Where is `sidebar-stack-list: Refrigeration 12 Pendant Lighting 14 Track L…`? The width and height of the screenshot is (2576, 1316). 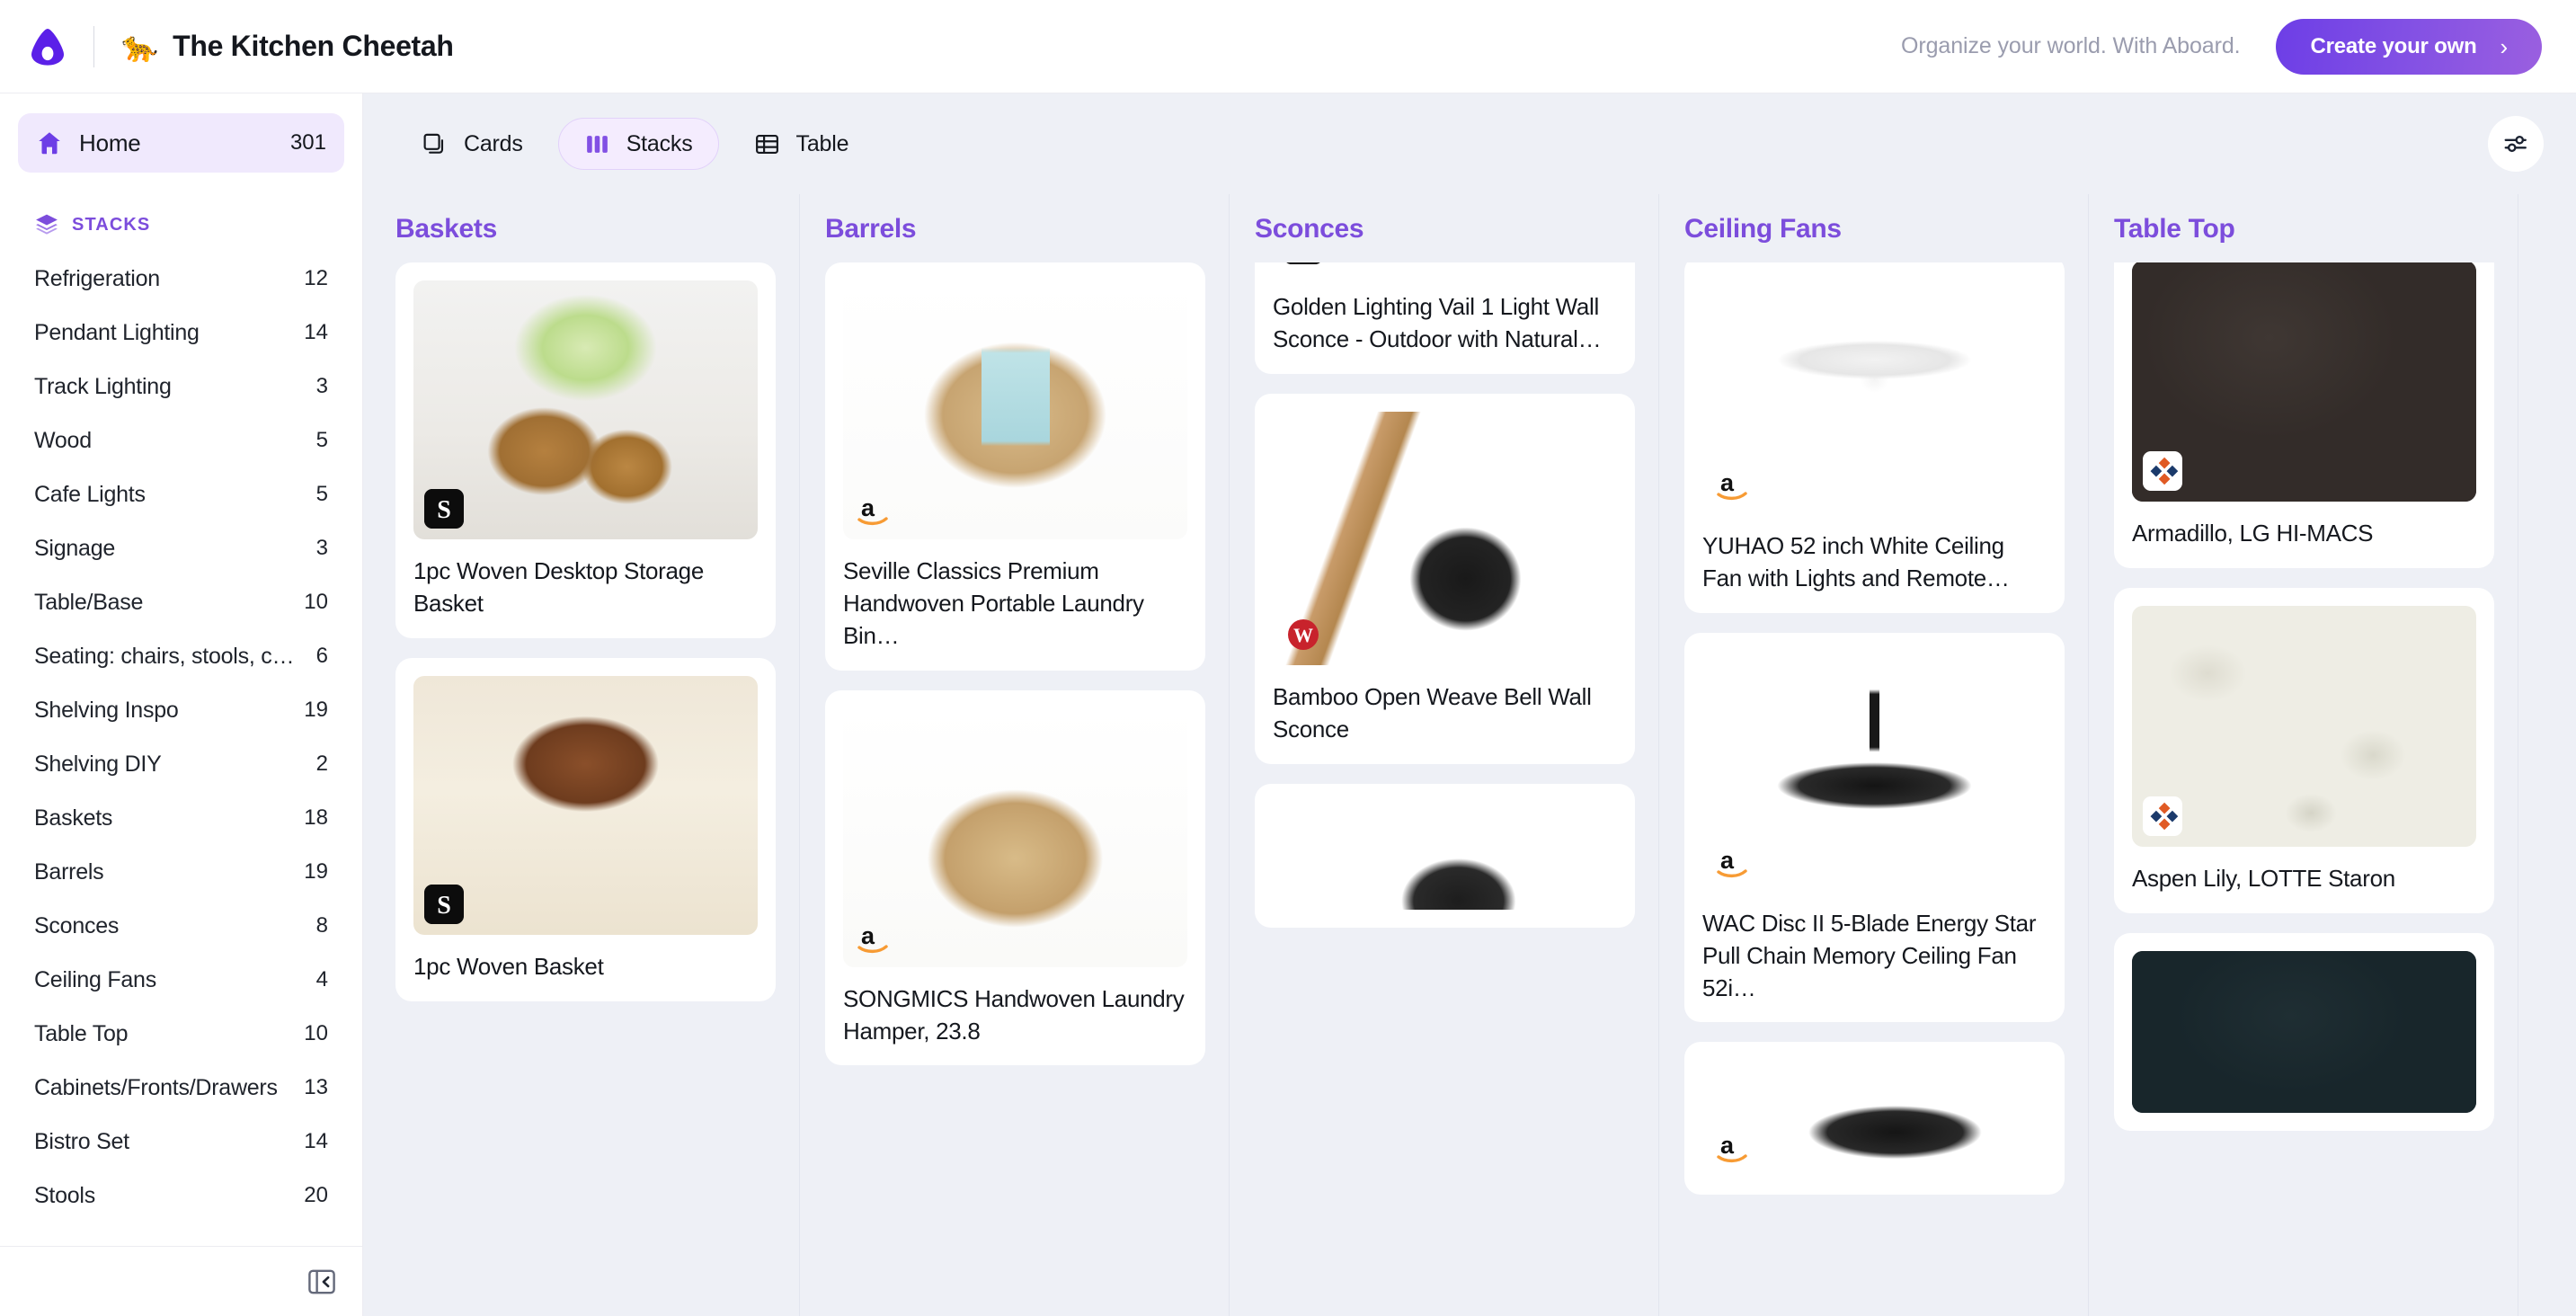 sidebar-stack-list: Refrigeration 12 Pendant Lighting 14 Track L… is located at coordinates (181, 737).